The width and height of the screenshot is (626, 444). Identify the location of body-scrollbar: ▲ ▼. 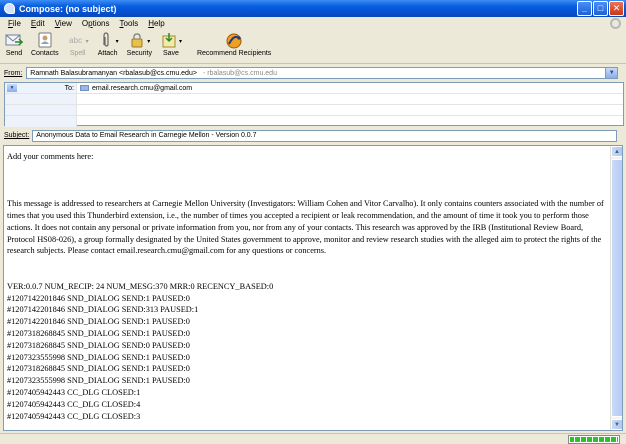
(616, 288).